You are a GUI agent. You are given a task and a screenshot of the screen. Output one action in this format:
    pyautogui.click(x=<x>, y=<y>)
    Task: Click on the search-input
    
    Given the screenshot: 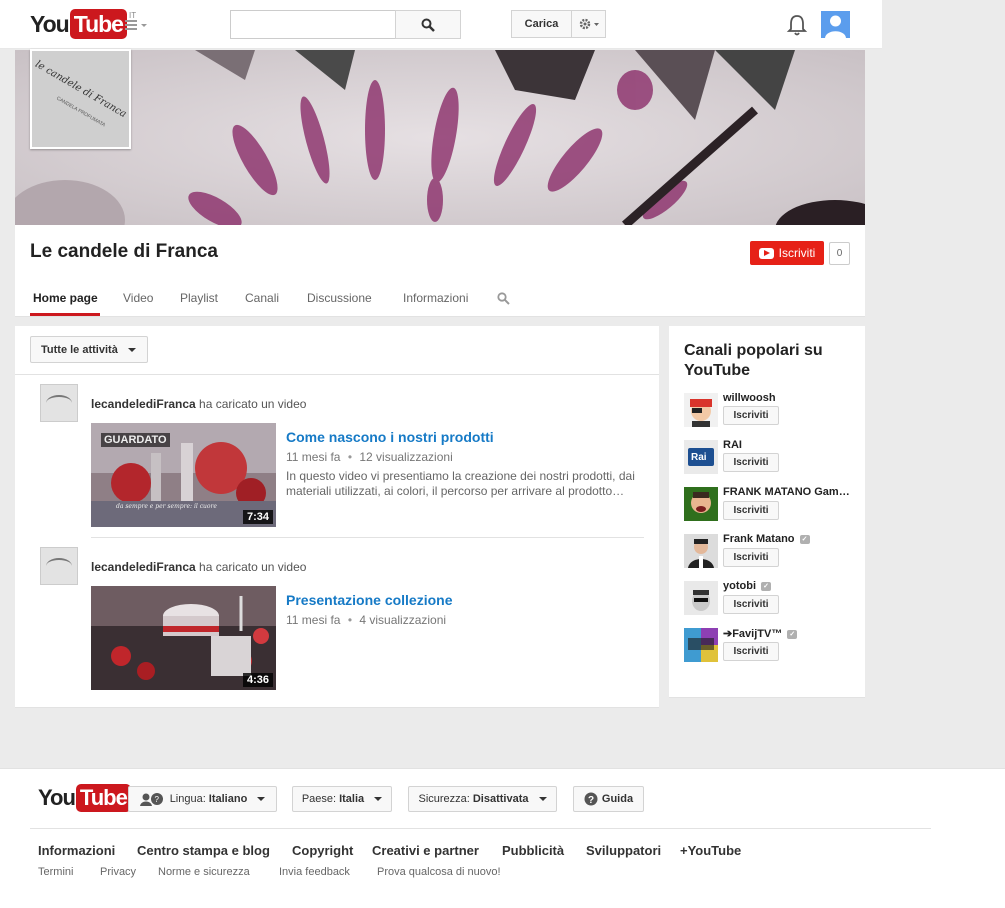 What is the action you would take?
    pyautogui.click(x=313, y=24)
    